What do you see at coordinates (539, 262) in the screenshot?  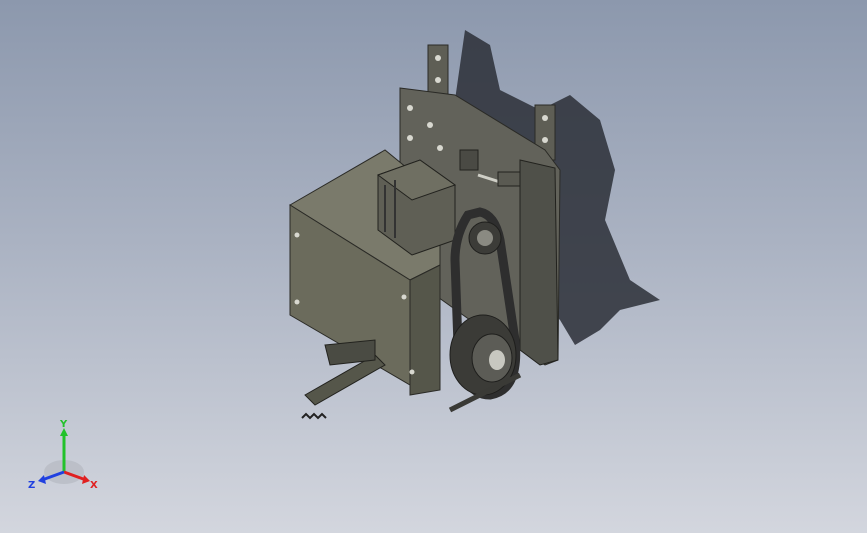 I see `slide-column` at bounding box center [539, 262].